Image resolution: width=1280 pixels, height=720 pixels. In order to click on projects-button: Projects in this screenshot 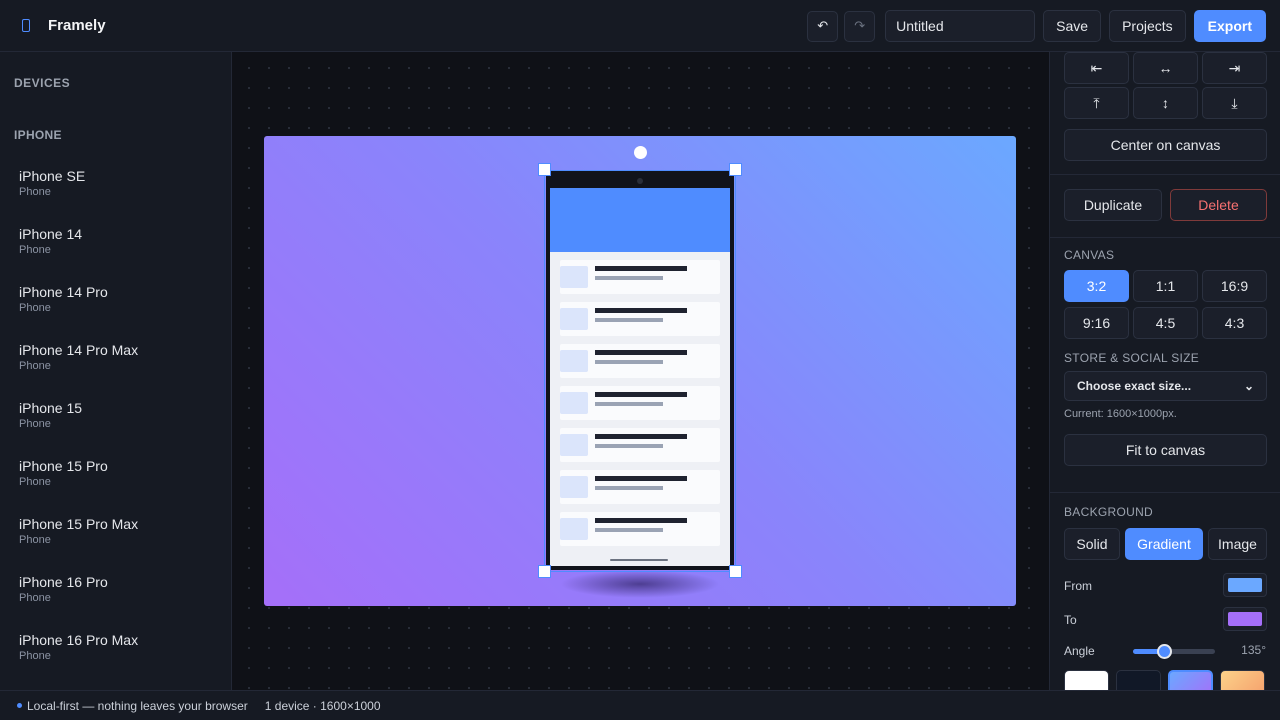, I will do `click(1147, 26)`.